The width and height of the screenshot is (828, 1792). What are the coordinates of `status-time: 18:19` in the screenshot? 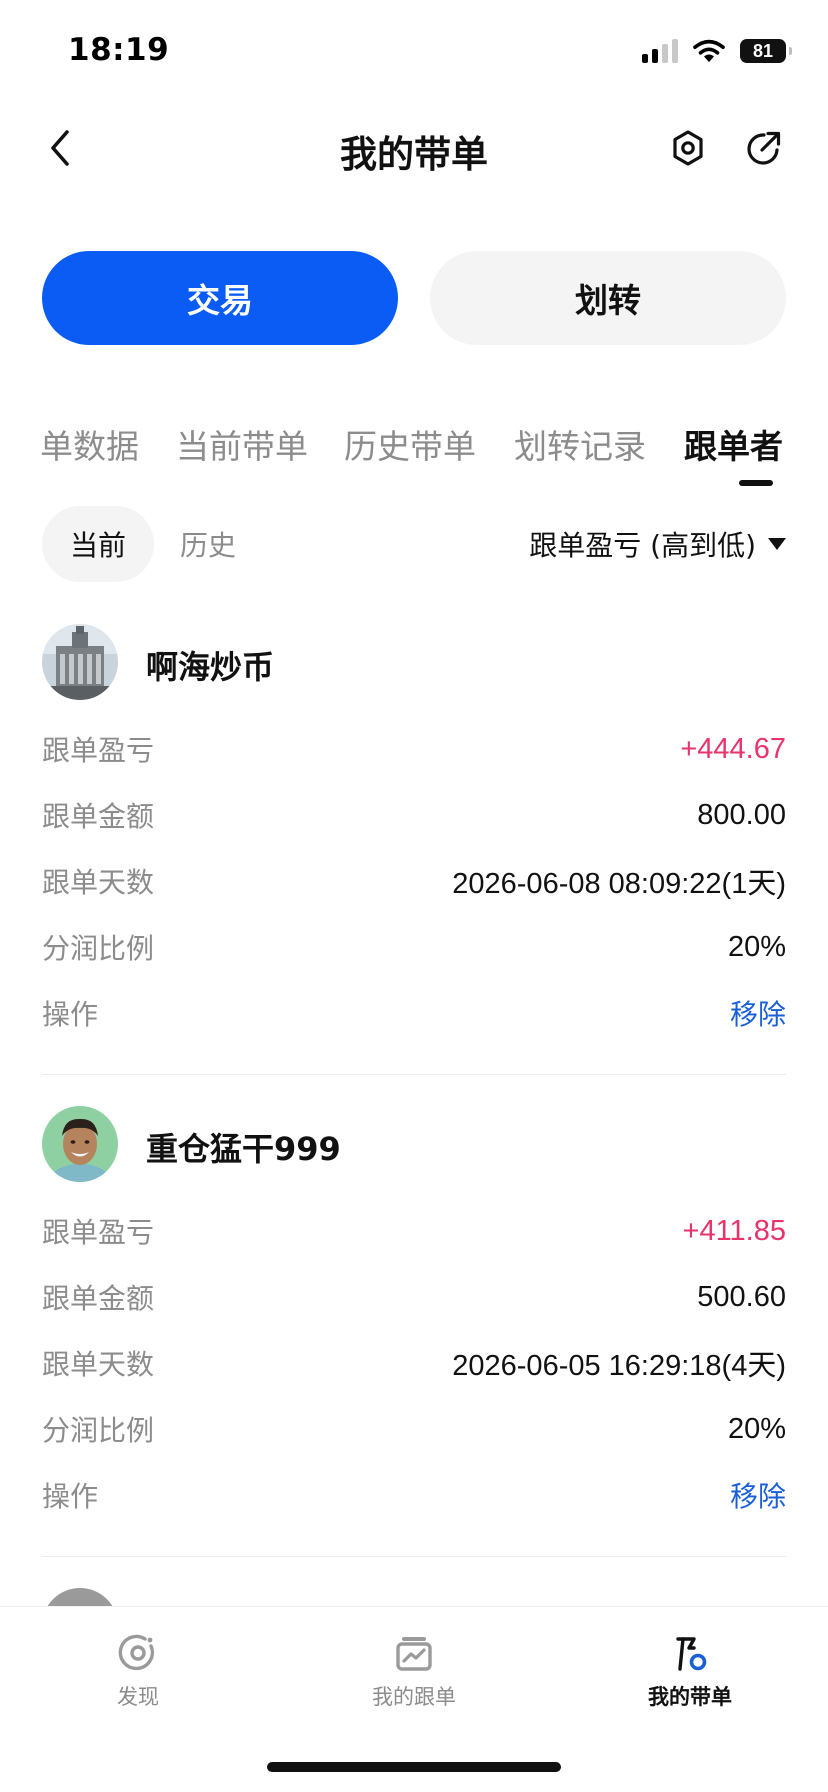 It's located at (119, 50).